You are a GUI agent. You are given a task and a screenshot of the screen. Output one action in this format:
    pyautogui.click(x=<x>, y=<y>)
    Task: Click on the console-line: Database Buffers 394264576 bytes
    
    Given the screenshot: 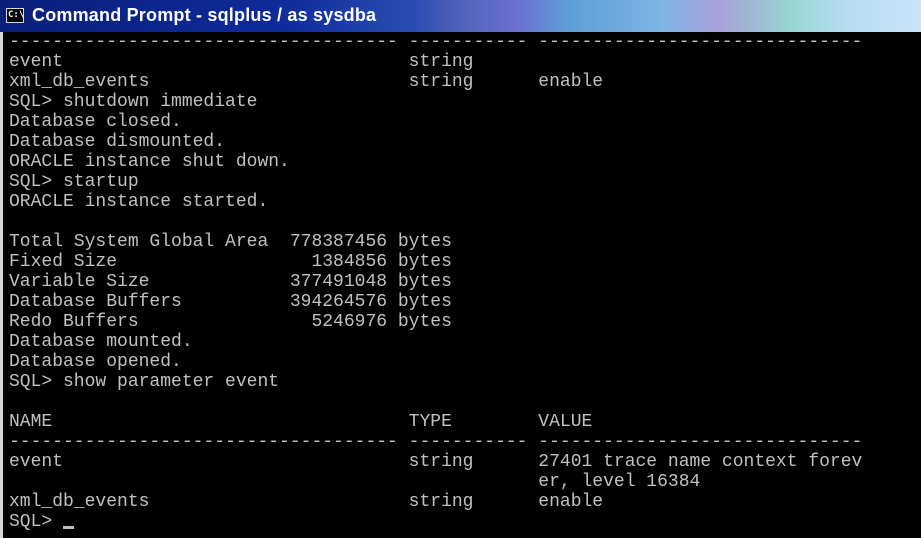 What is the action you would take?
    pyautogui.click(x=230, y=302)
    